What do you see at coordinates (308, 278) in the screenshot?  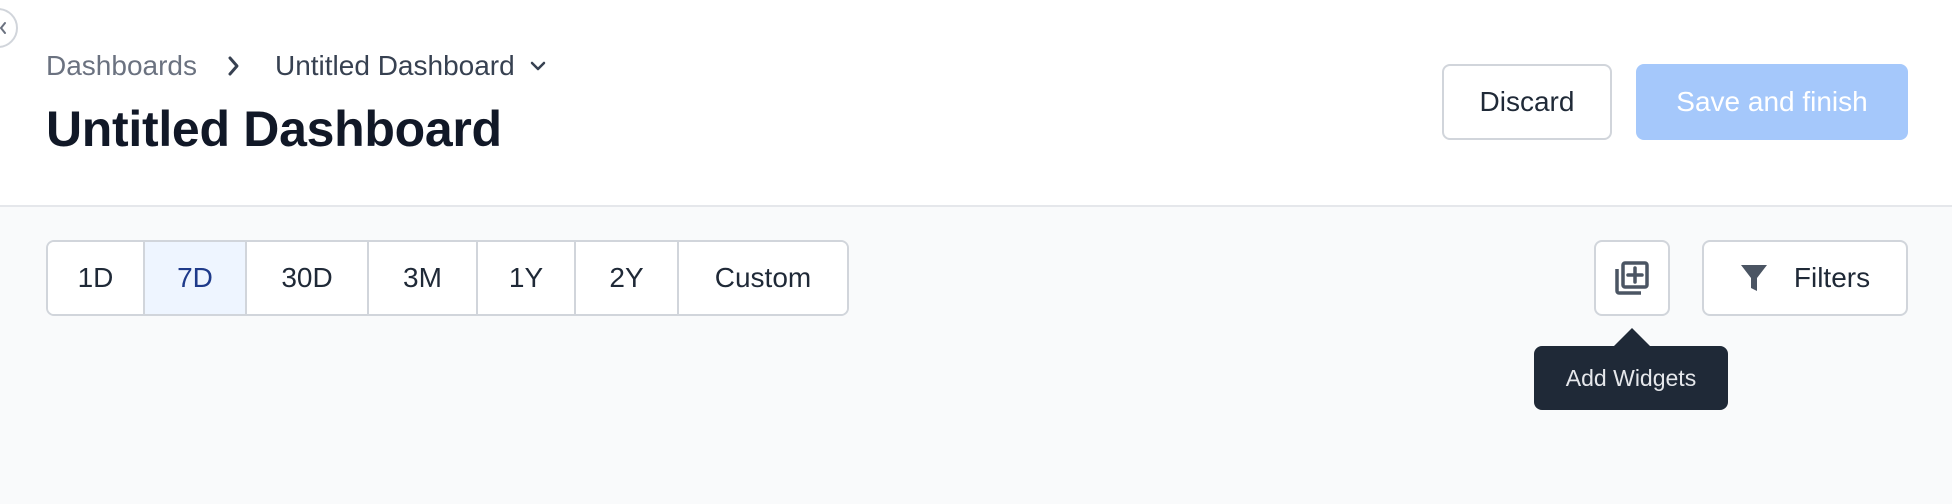 I see `range-30d-button: 30D` at bounding box center [308, 278].